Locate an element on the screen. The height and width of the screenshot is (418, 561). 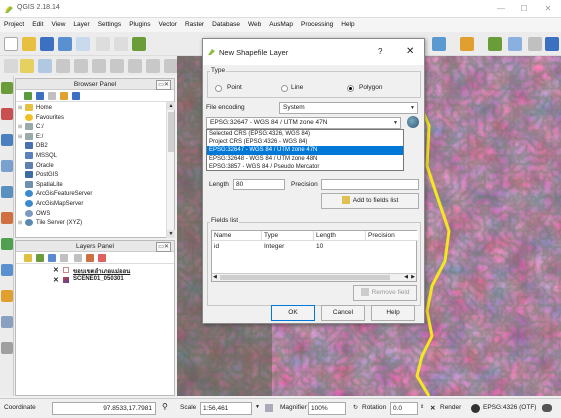
point-radio is located at coordinates (218, 88).